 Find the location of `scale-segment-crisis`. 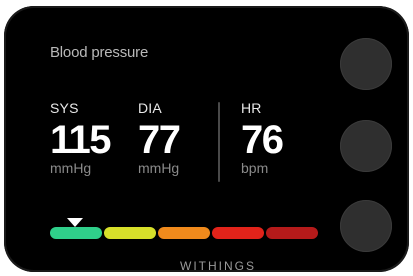

scale-segment-crisis is located at coordinates (292, 233).